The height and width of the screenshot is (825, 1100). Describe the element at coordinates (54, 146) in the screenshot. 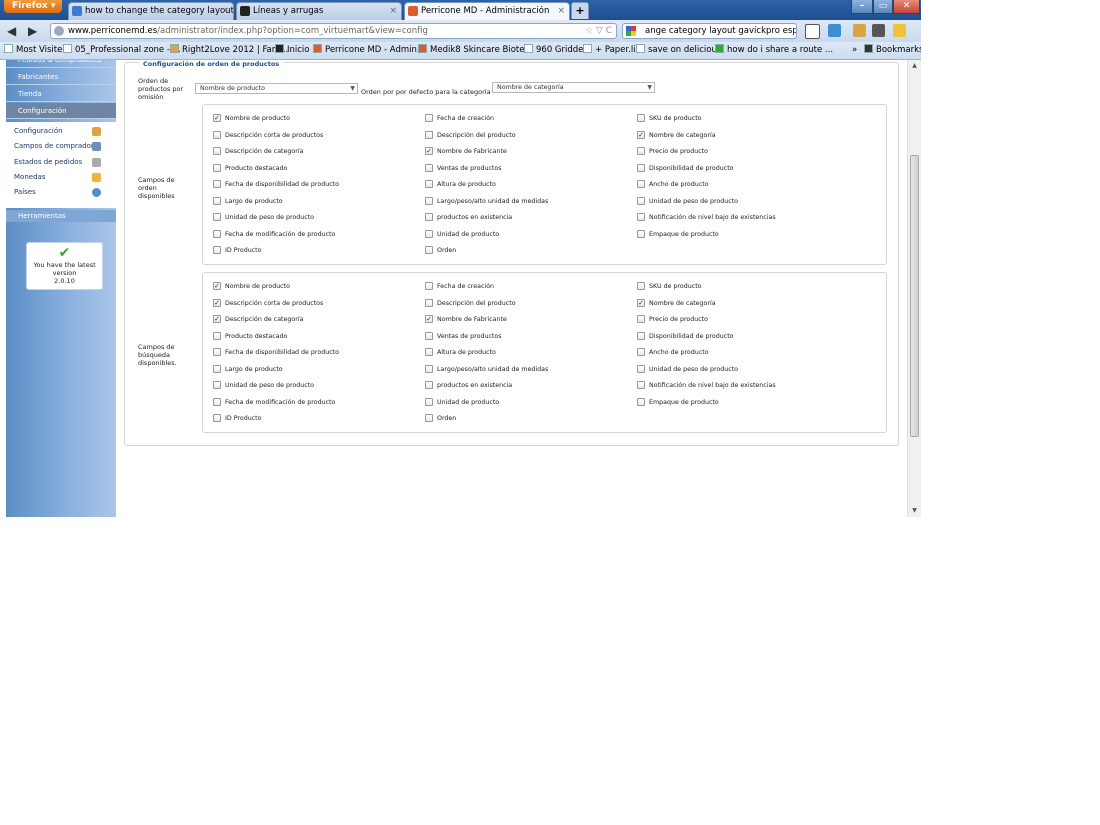

I see `submenu-item-campos-comprador: Campos de comprador` at that location.